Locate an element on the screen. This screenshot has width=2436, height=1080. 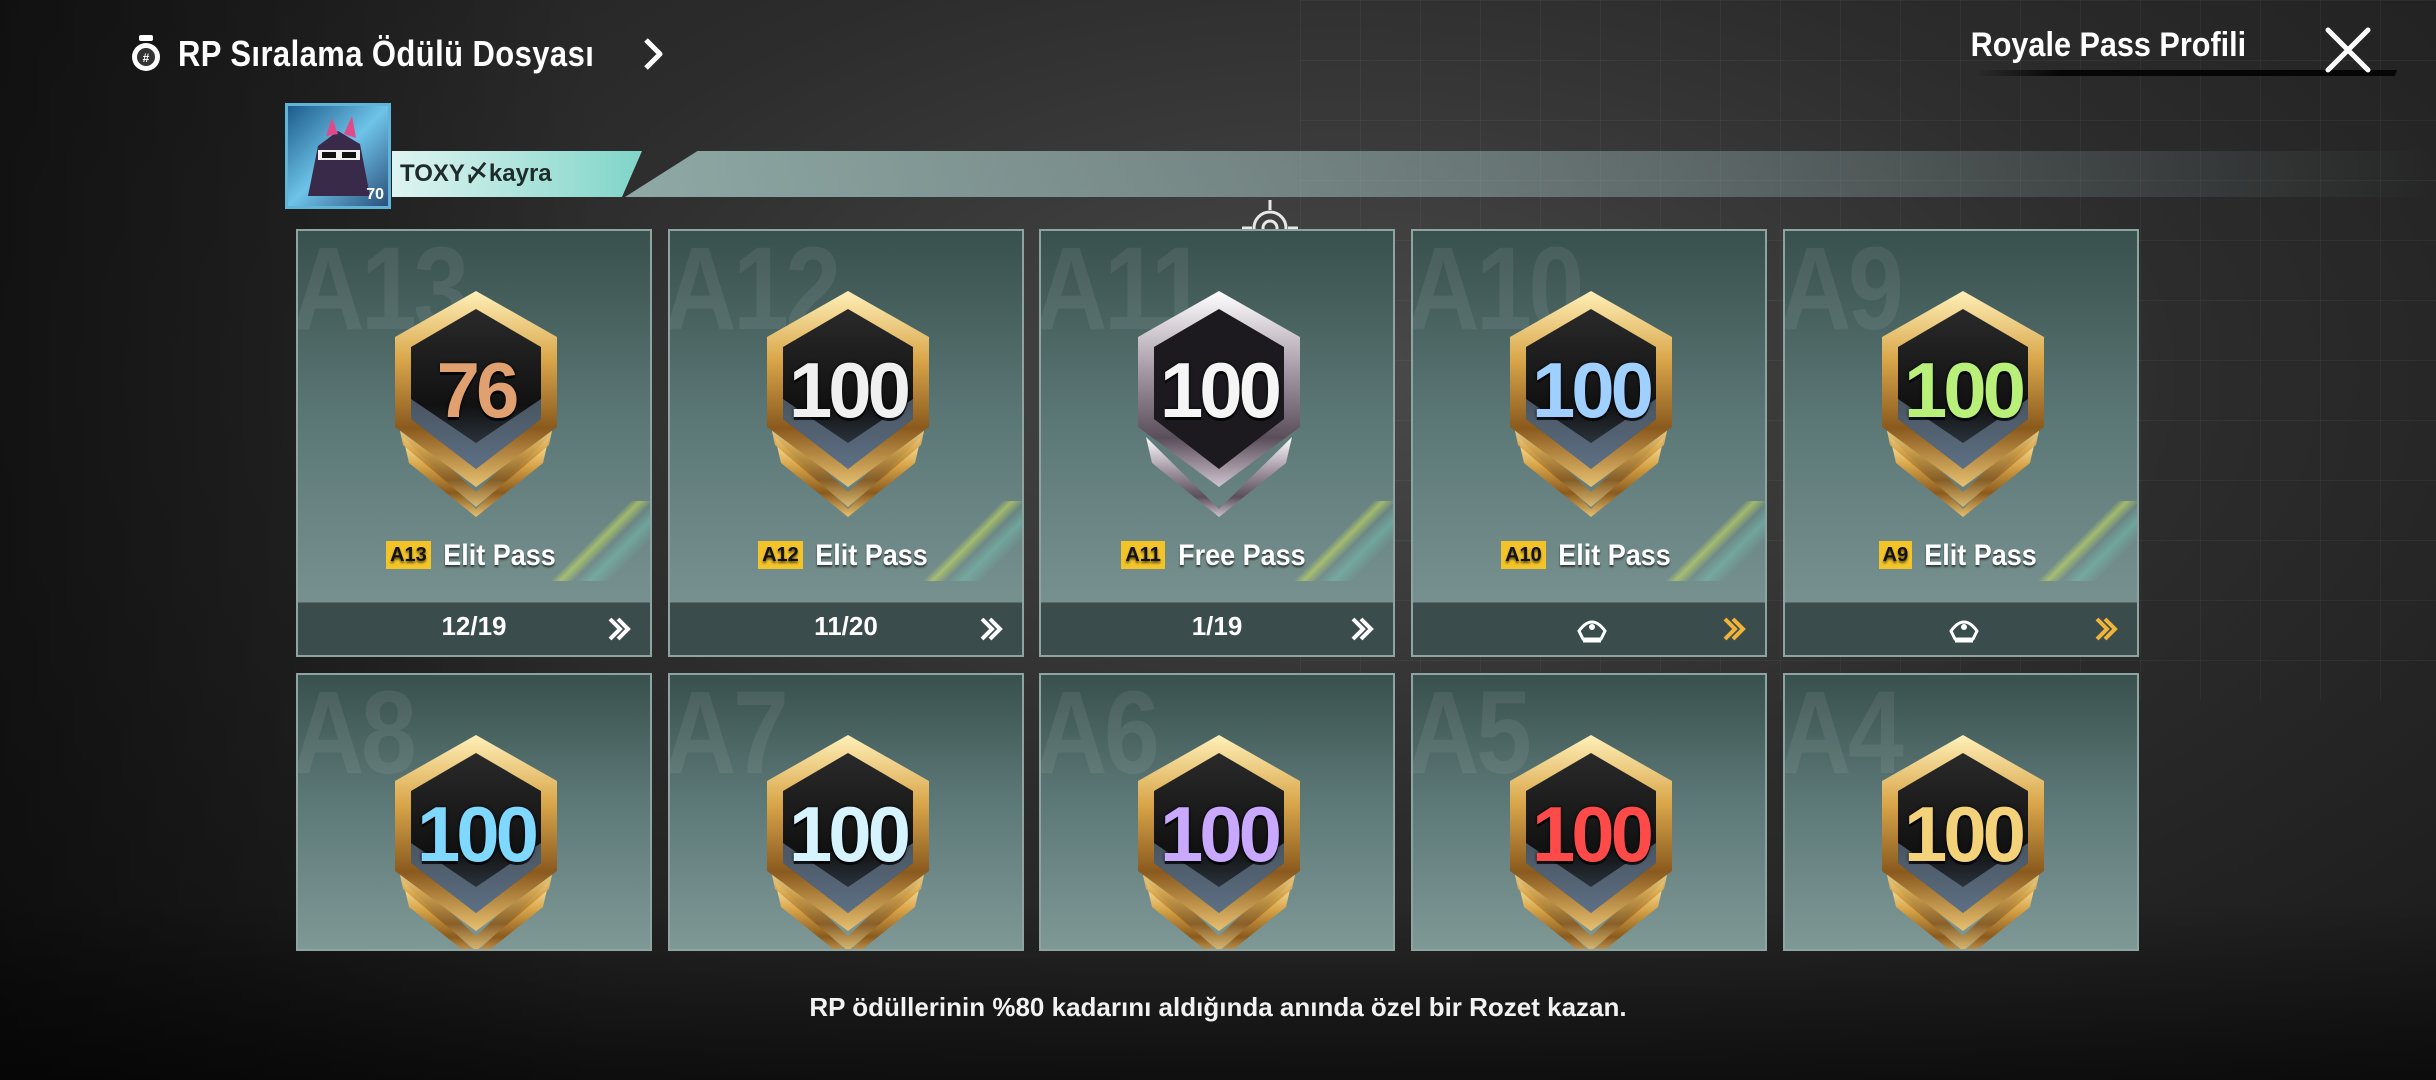
rp-ranking-file-link: # RP Sıralama Ödülü Dosyası is located at coordinates (398, 54).